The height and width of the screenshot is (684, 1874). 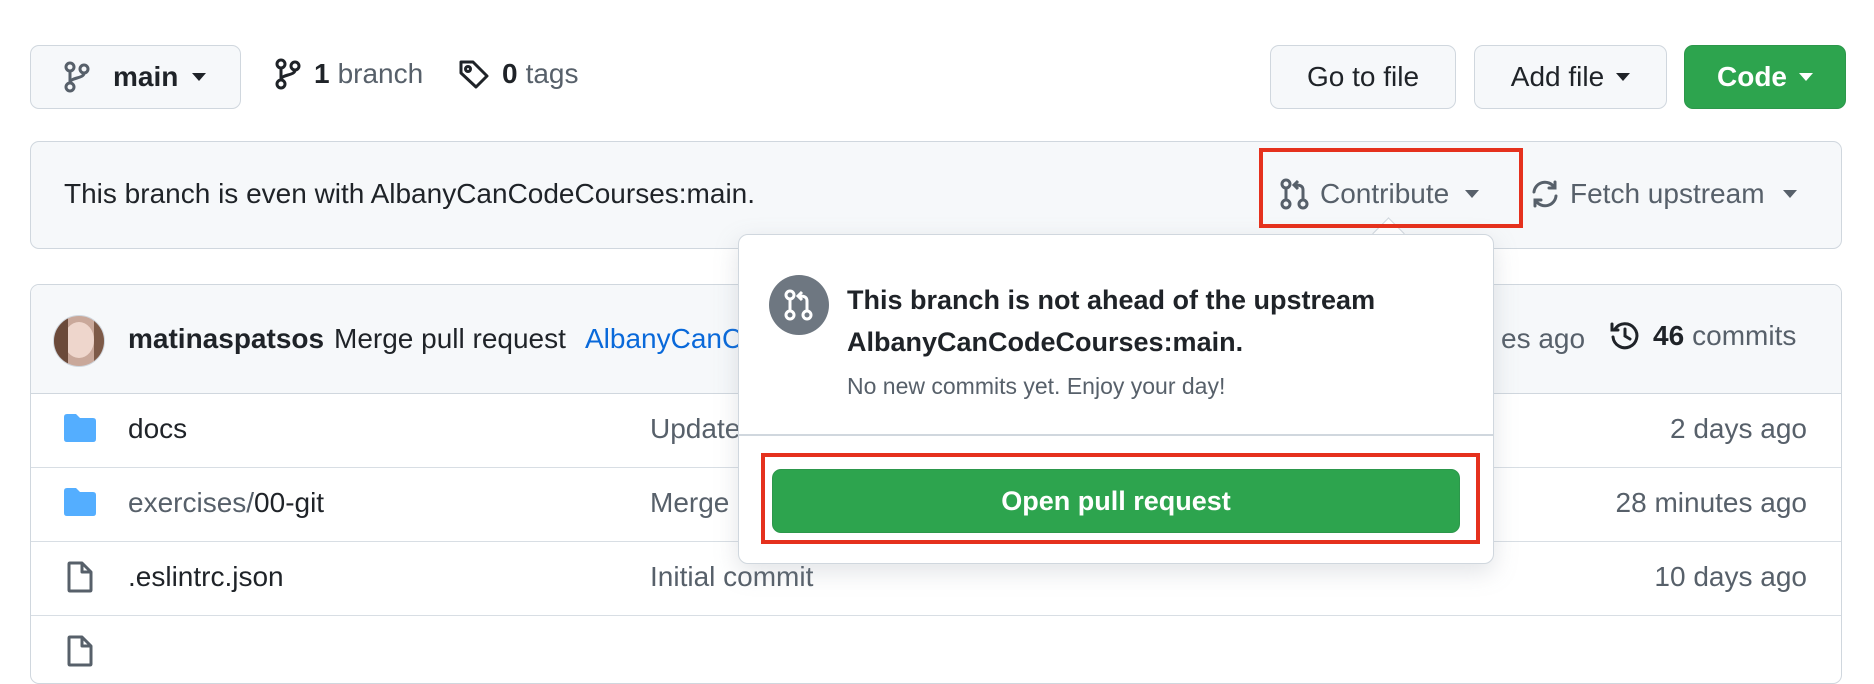 I want to click on go-to-file-label: Go to file, so click(x=1363, y=76).